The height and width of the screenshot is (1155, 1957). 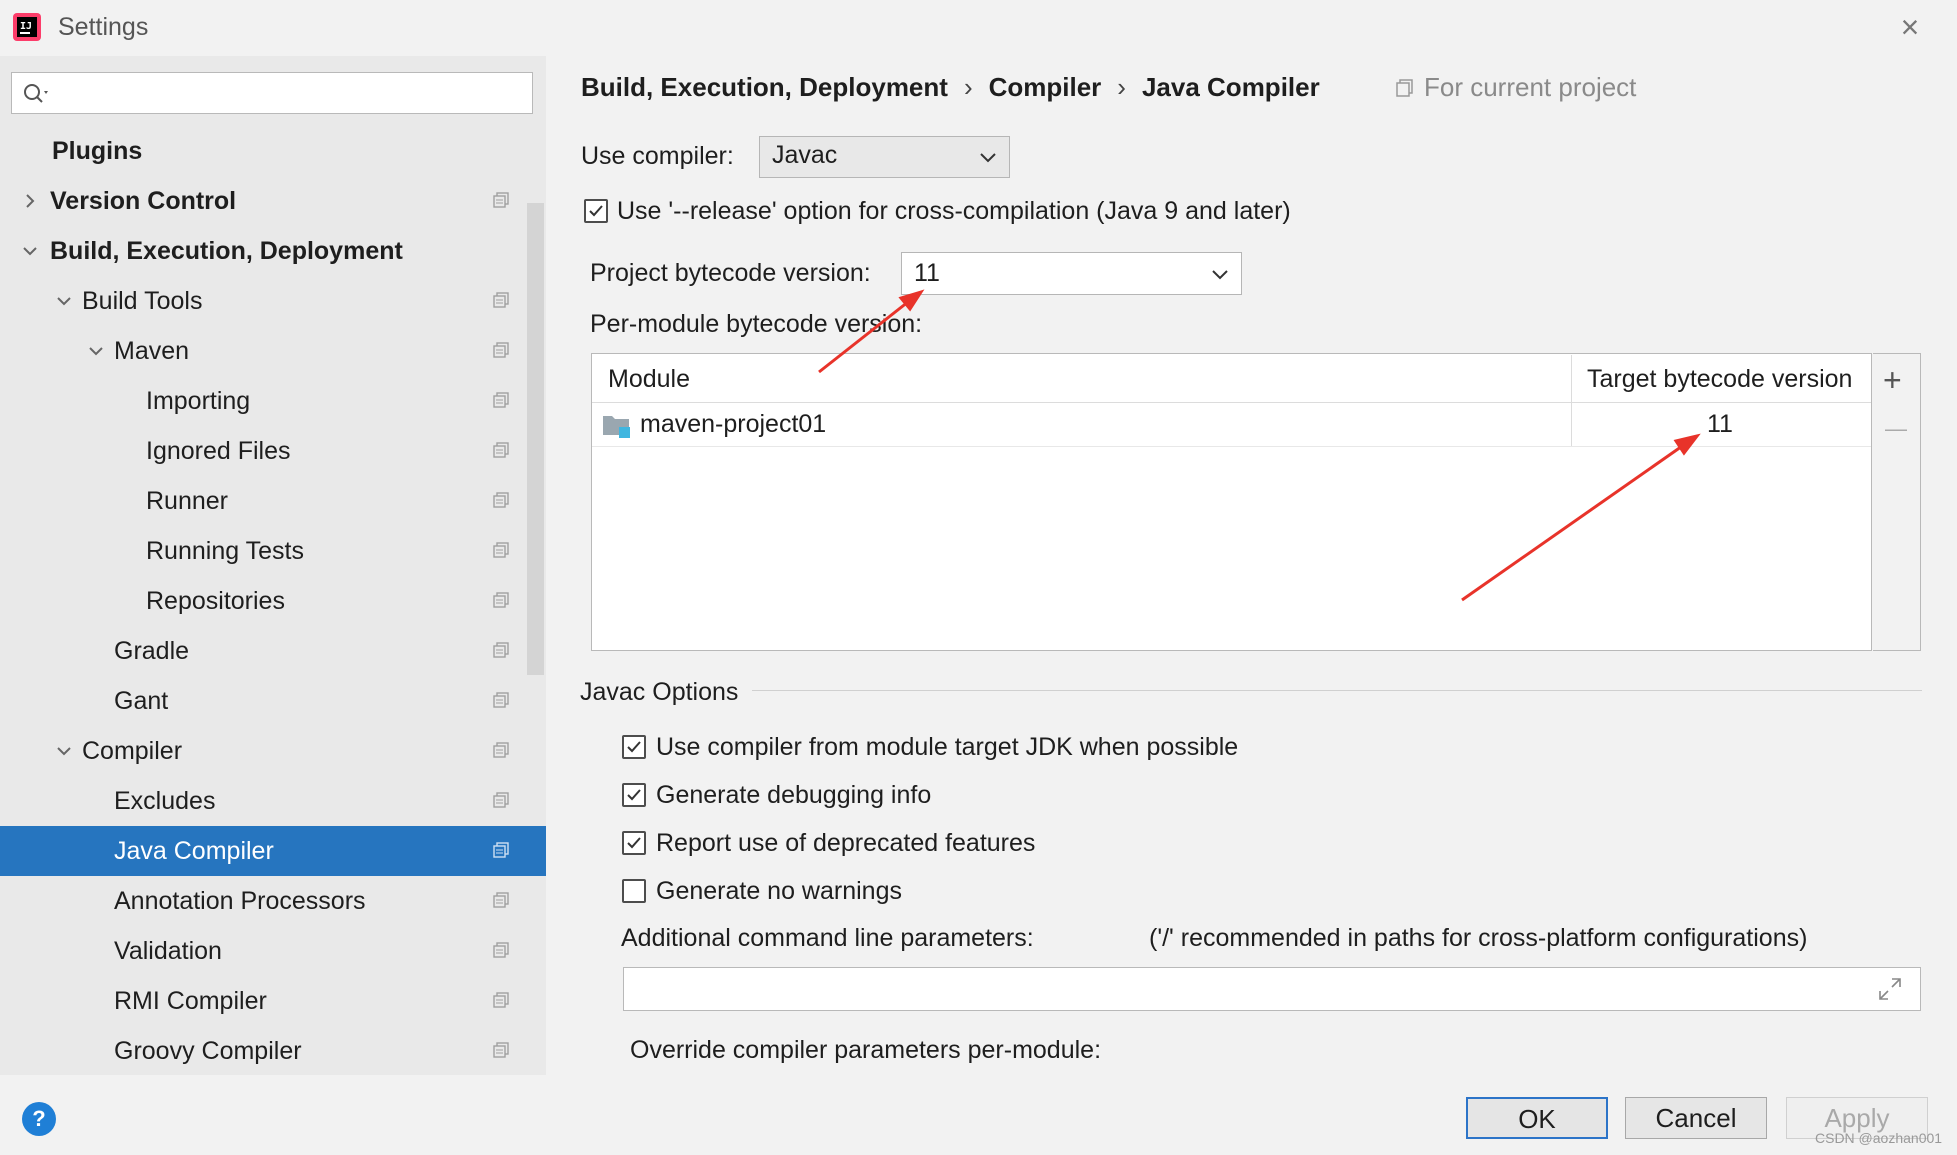 I want to click on sidebar-item-annotation-processors: Annotation Processors, so click(x=273, y=901).